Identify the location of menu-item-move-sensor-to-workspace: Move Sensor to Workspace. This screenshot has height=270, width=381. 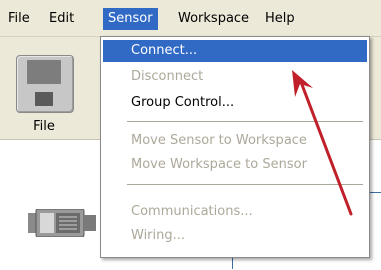
(235, 141).